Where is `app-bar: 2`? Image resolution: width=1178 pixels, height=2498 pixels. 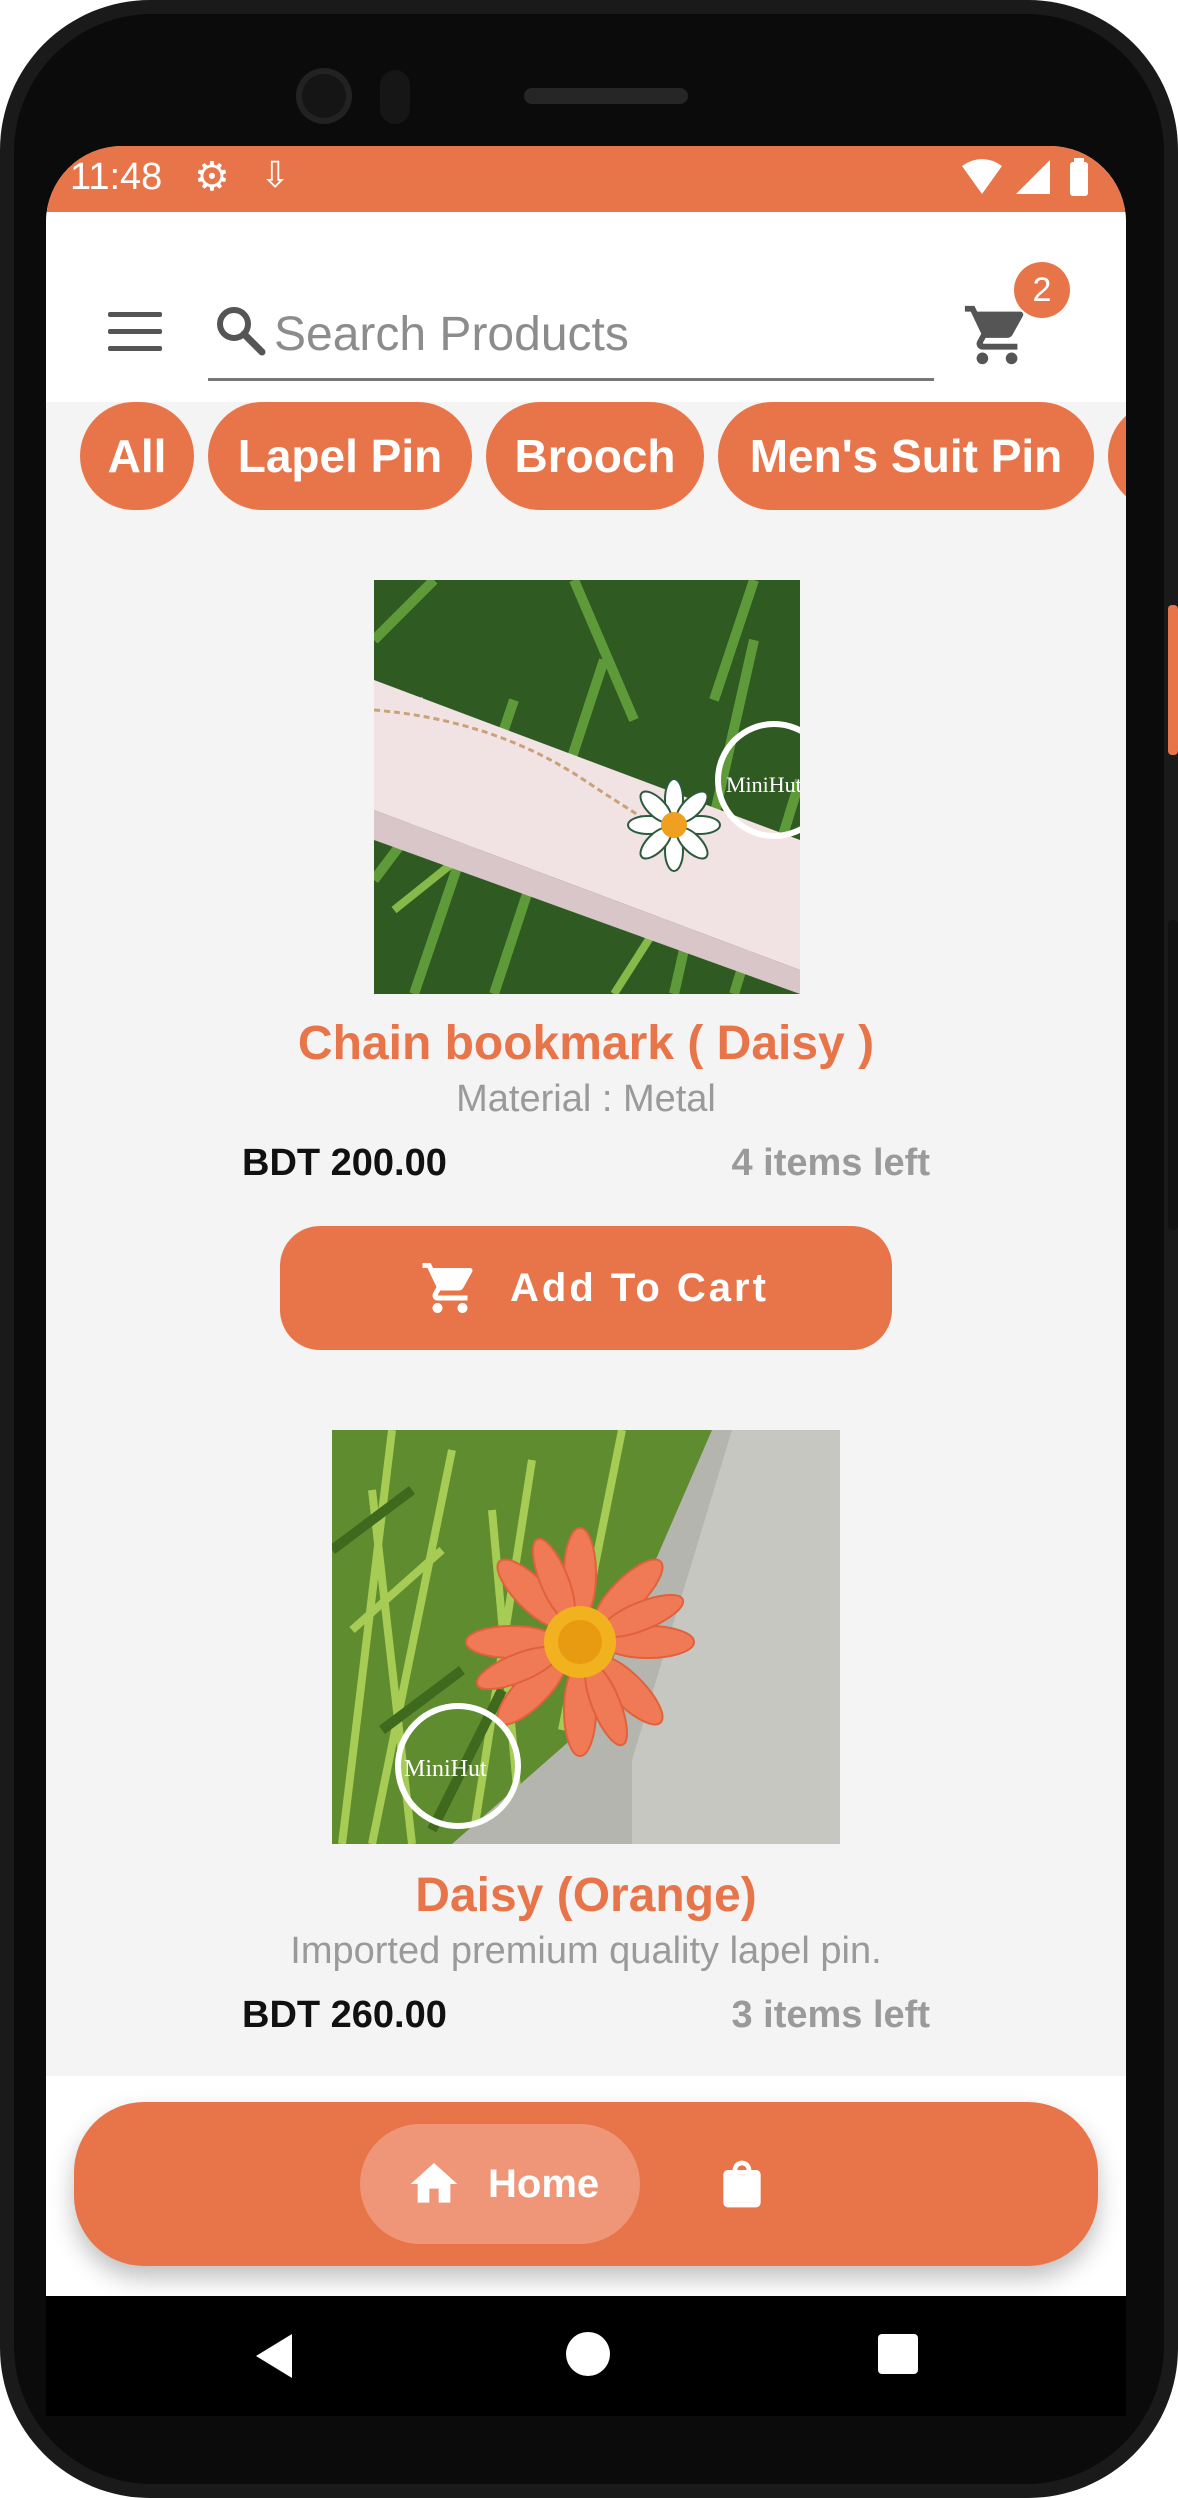
app-bar: 2 is located at coordinates (586, 307).